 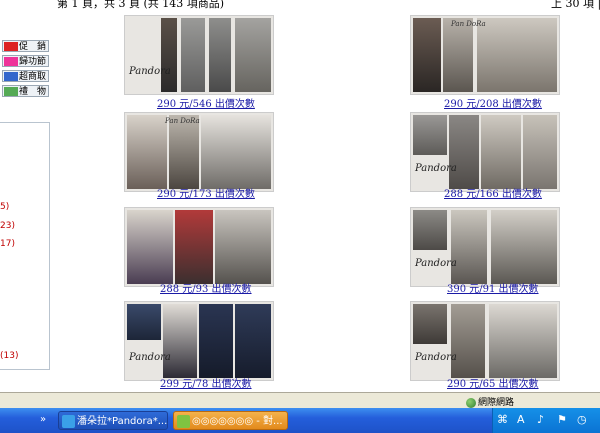 What do you see at coordinates (141, 5) in the screenshot?
I see `pager-summary: 第 1 頁，共 3 頁 (共 143 項商品)` at bounding box center [141, 5].